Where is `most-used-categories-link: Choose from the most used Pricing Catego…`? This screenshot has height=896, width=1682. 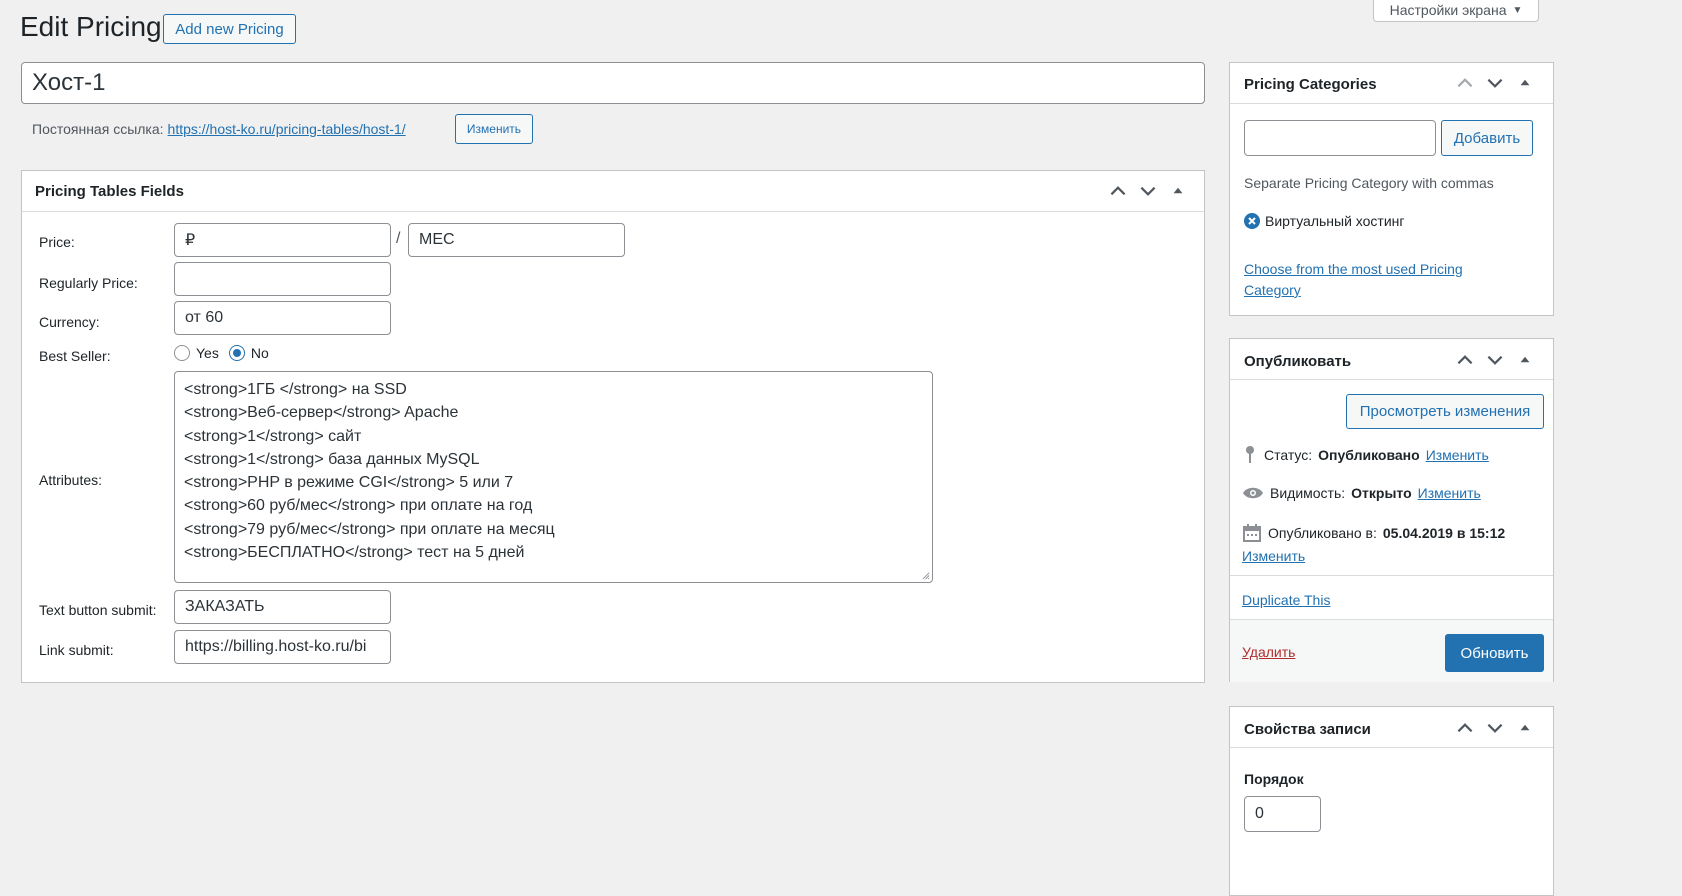 most-used-categories-link: Choose from the most used Pricing Catego… is located at coordinates (1374, 280).